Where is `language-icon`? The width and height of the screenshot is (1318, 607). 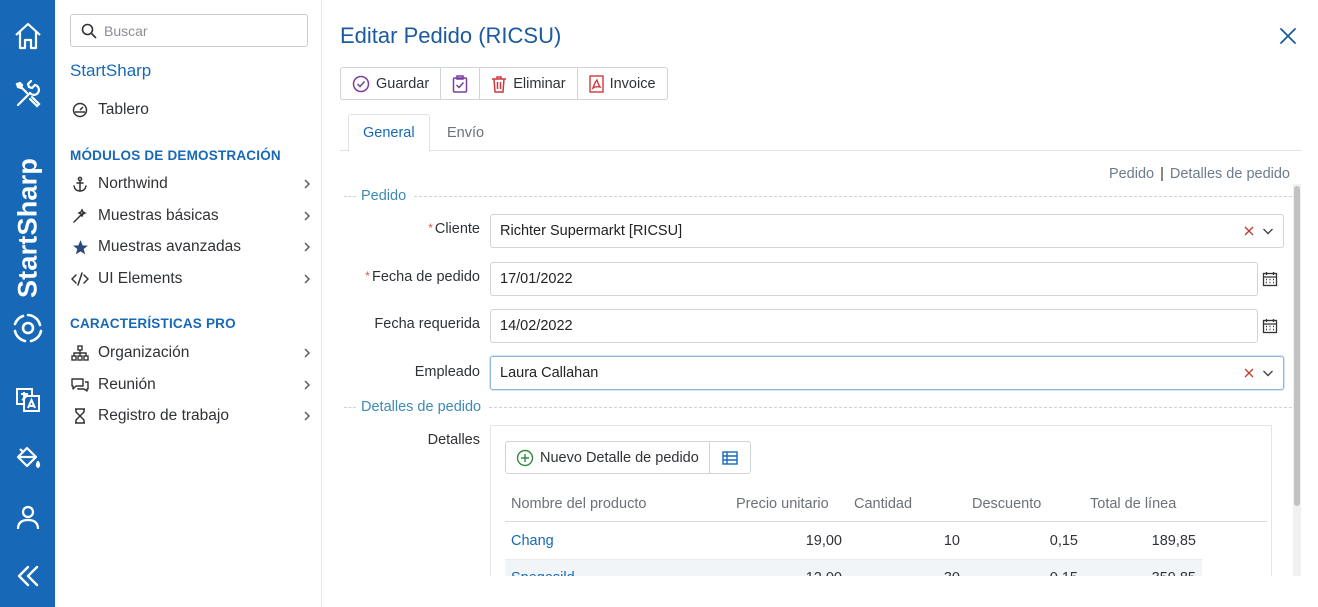
language-icon is located at coordinates (27, 400).